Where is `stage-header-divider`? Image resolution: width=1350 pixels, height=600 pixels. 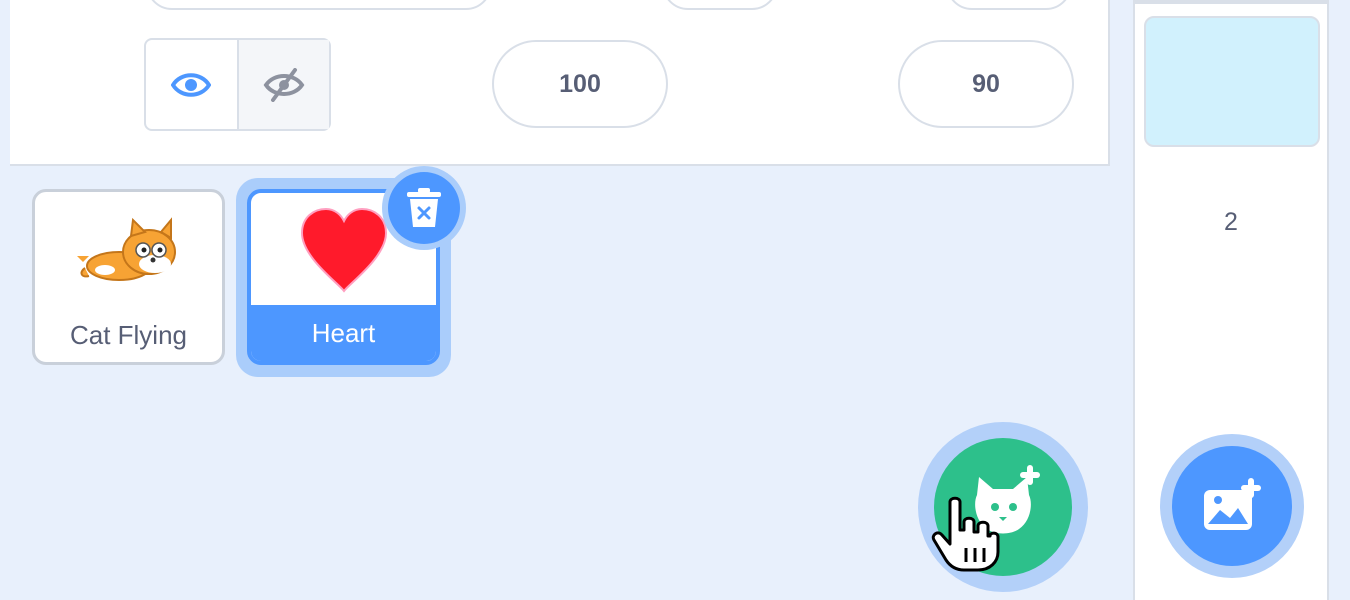 stage-header-divider is located at coordinates (1231, 2).